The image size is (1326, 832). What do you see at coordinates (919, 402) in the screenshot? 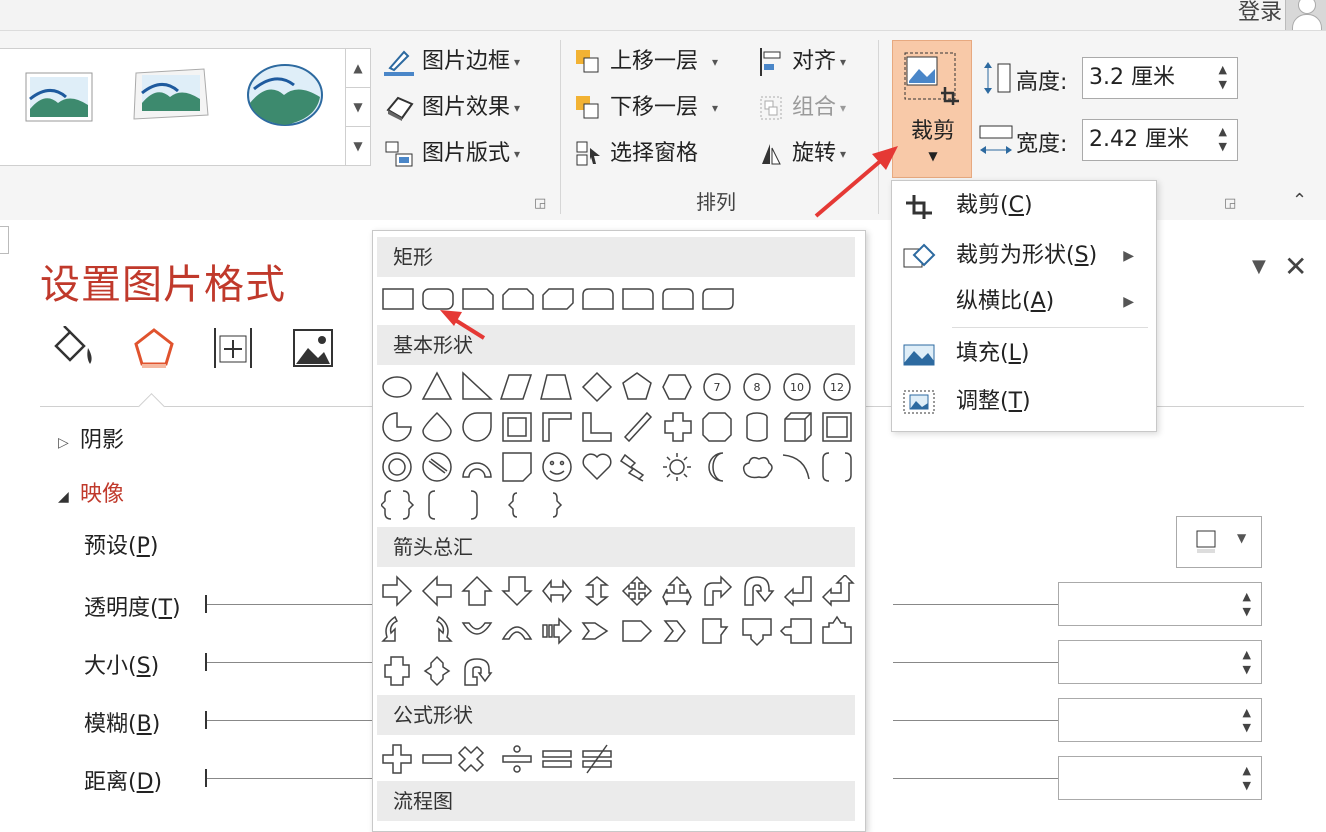
I see `fit-icon` at bounding box center [919, 402].